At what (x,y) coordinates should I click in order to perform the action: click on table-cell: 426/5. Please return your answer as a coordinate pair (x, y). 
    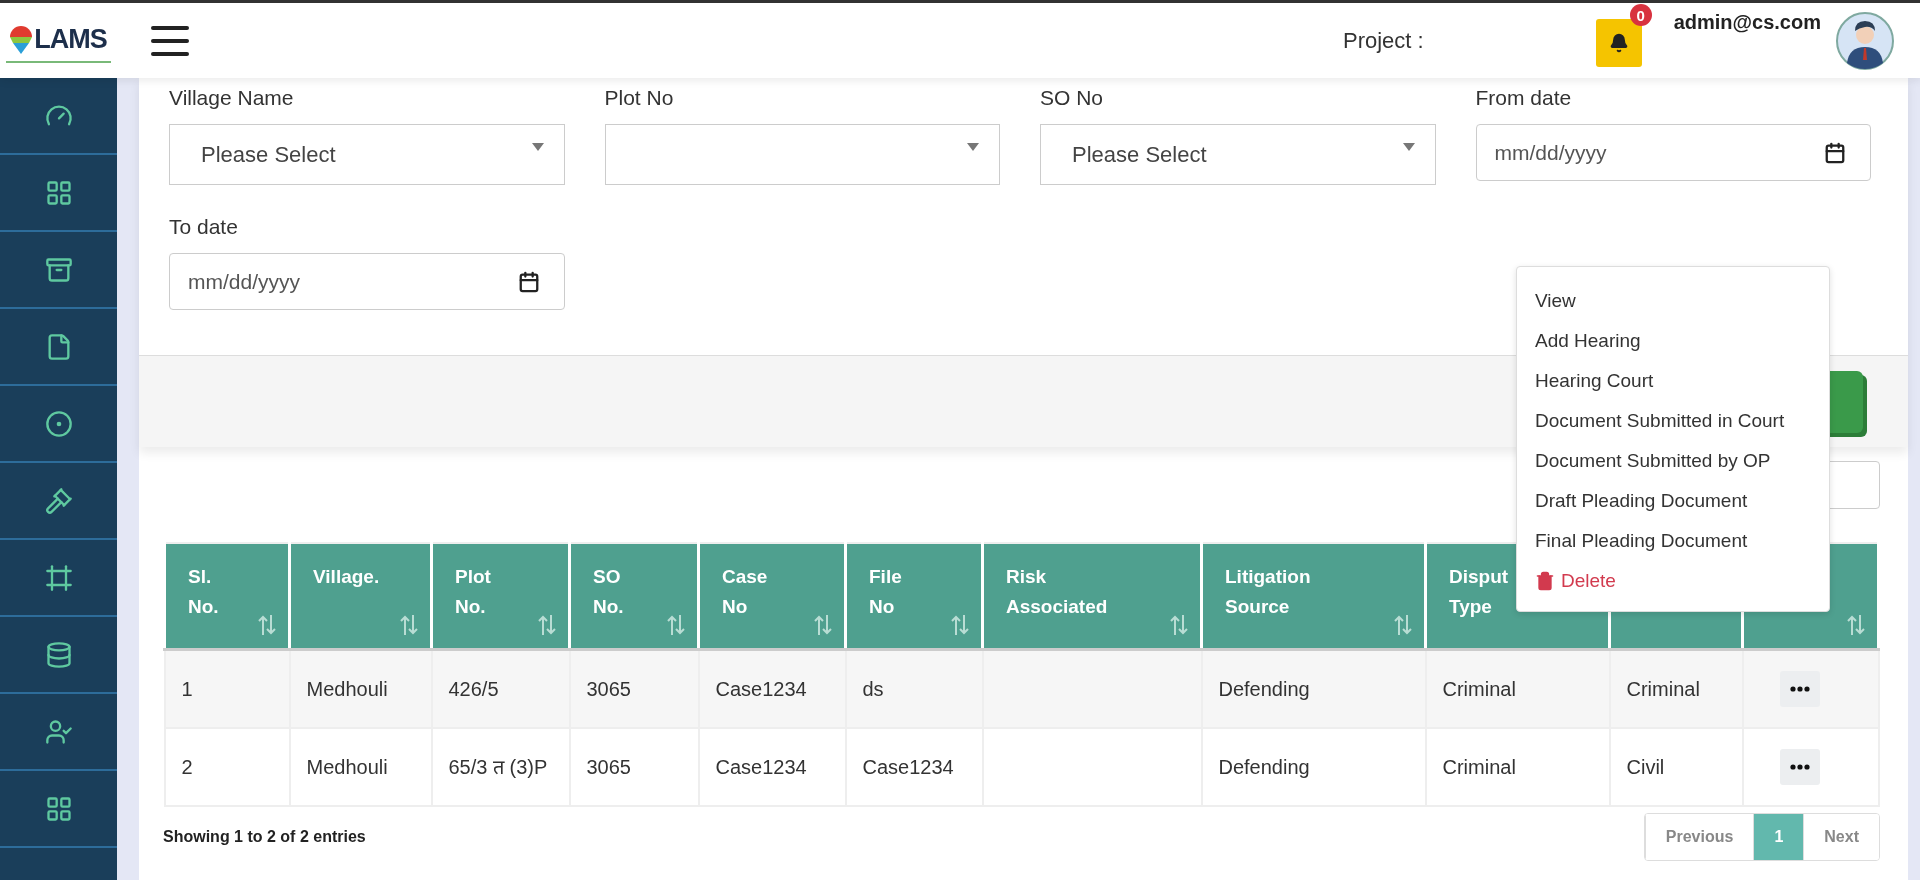
    Looking at the image, I should click on (473, 688).